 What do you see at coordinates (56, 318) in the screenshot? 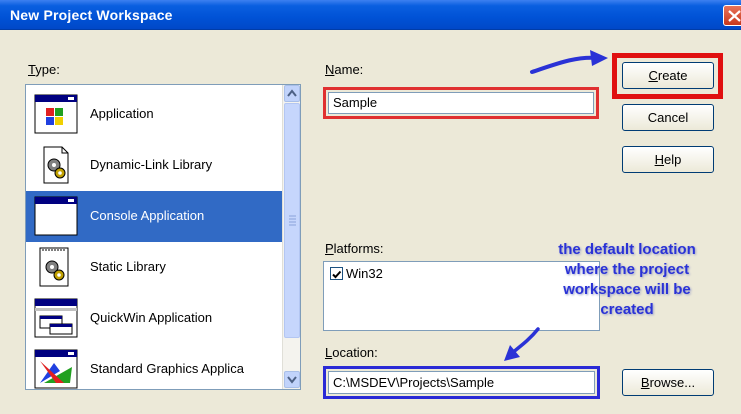
I see `quickwin-icon` at bounding box center [56, 318].